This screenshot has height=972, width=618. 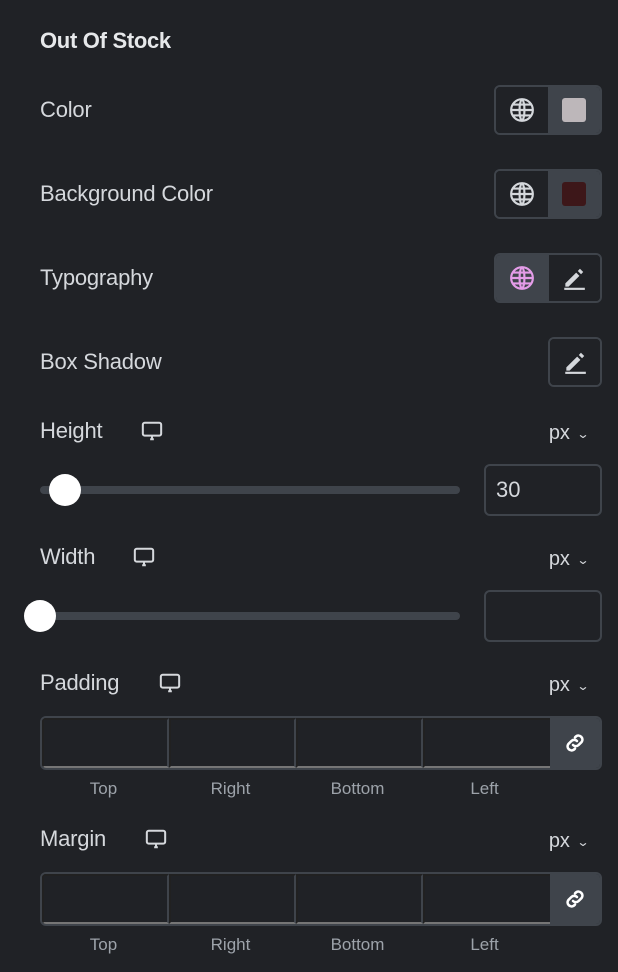 I want to click on background-color-label: Background Color, so click(x=126, y=193).